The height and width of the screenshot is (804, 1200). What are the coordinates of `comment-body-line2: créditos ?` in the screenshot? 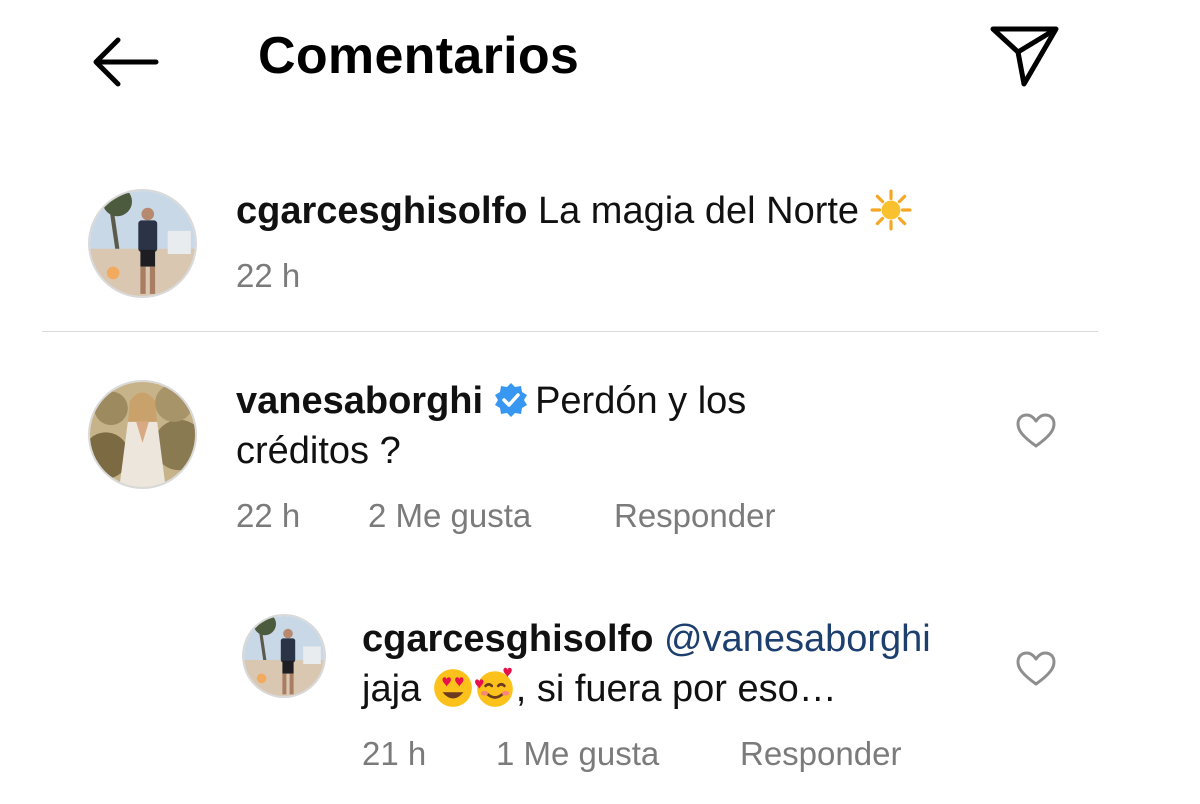 It's located at (318, 451).